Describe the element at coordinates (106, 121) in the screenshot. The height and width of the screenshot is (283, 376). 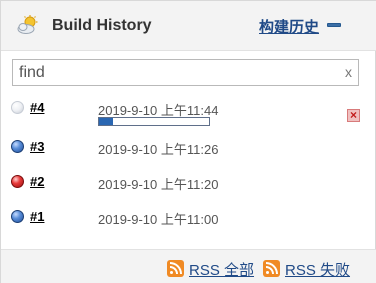
I see `progress-fill` at that location.